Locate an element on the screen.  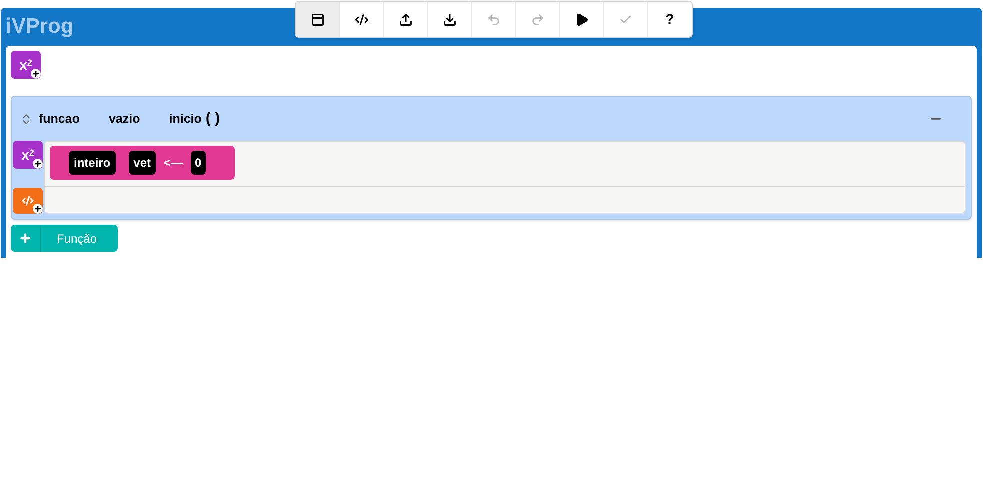
name-chip: vet is located at coordinates (142, 163).